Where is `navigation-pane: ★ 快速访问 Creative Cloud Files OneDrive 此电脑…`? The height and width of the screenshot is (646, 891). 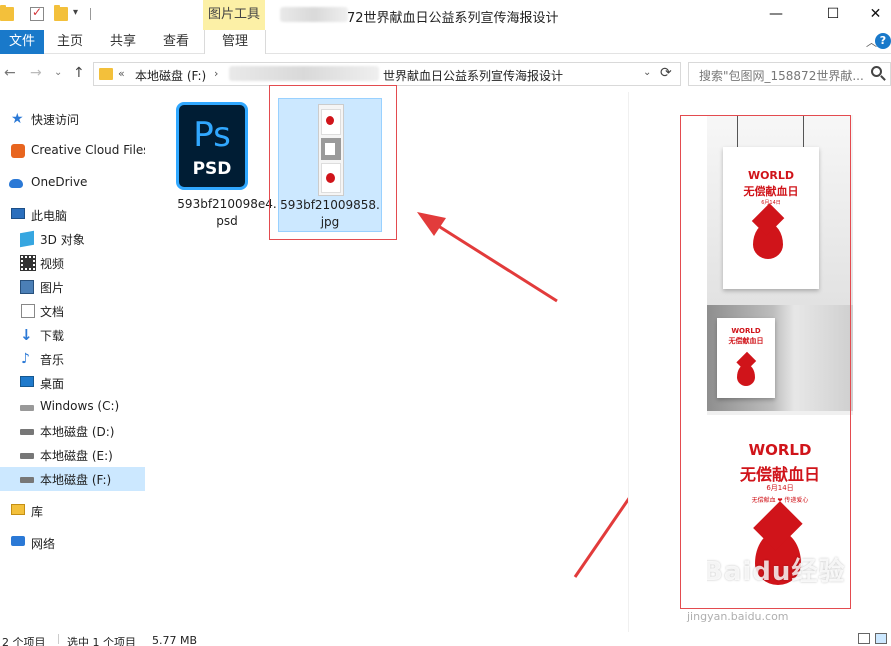
navigation-pane: ★ 快速访问 Creative Cloud Files OneDrive 此电脑… is located at coordinates (72, 362).